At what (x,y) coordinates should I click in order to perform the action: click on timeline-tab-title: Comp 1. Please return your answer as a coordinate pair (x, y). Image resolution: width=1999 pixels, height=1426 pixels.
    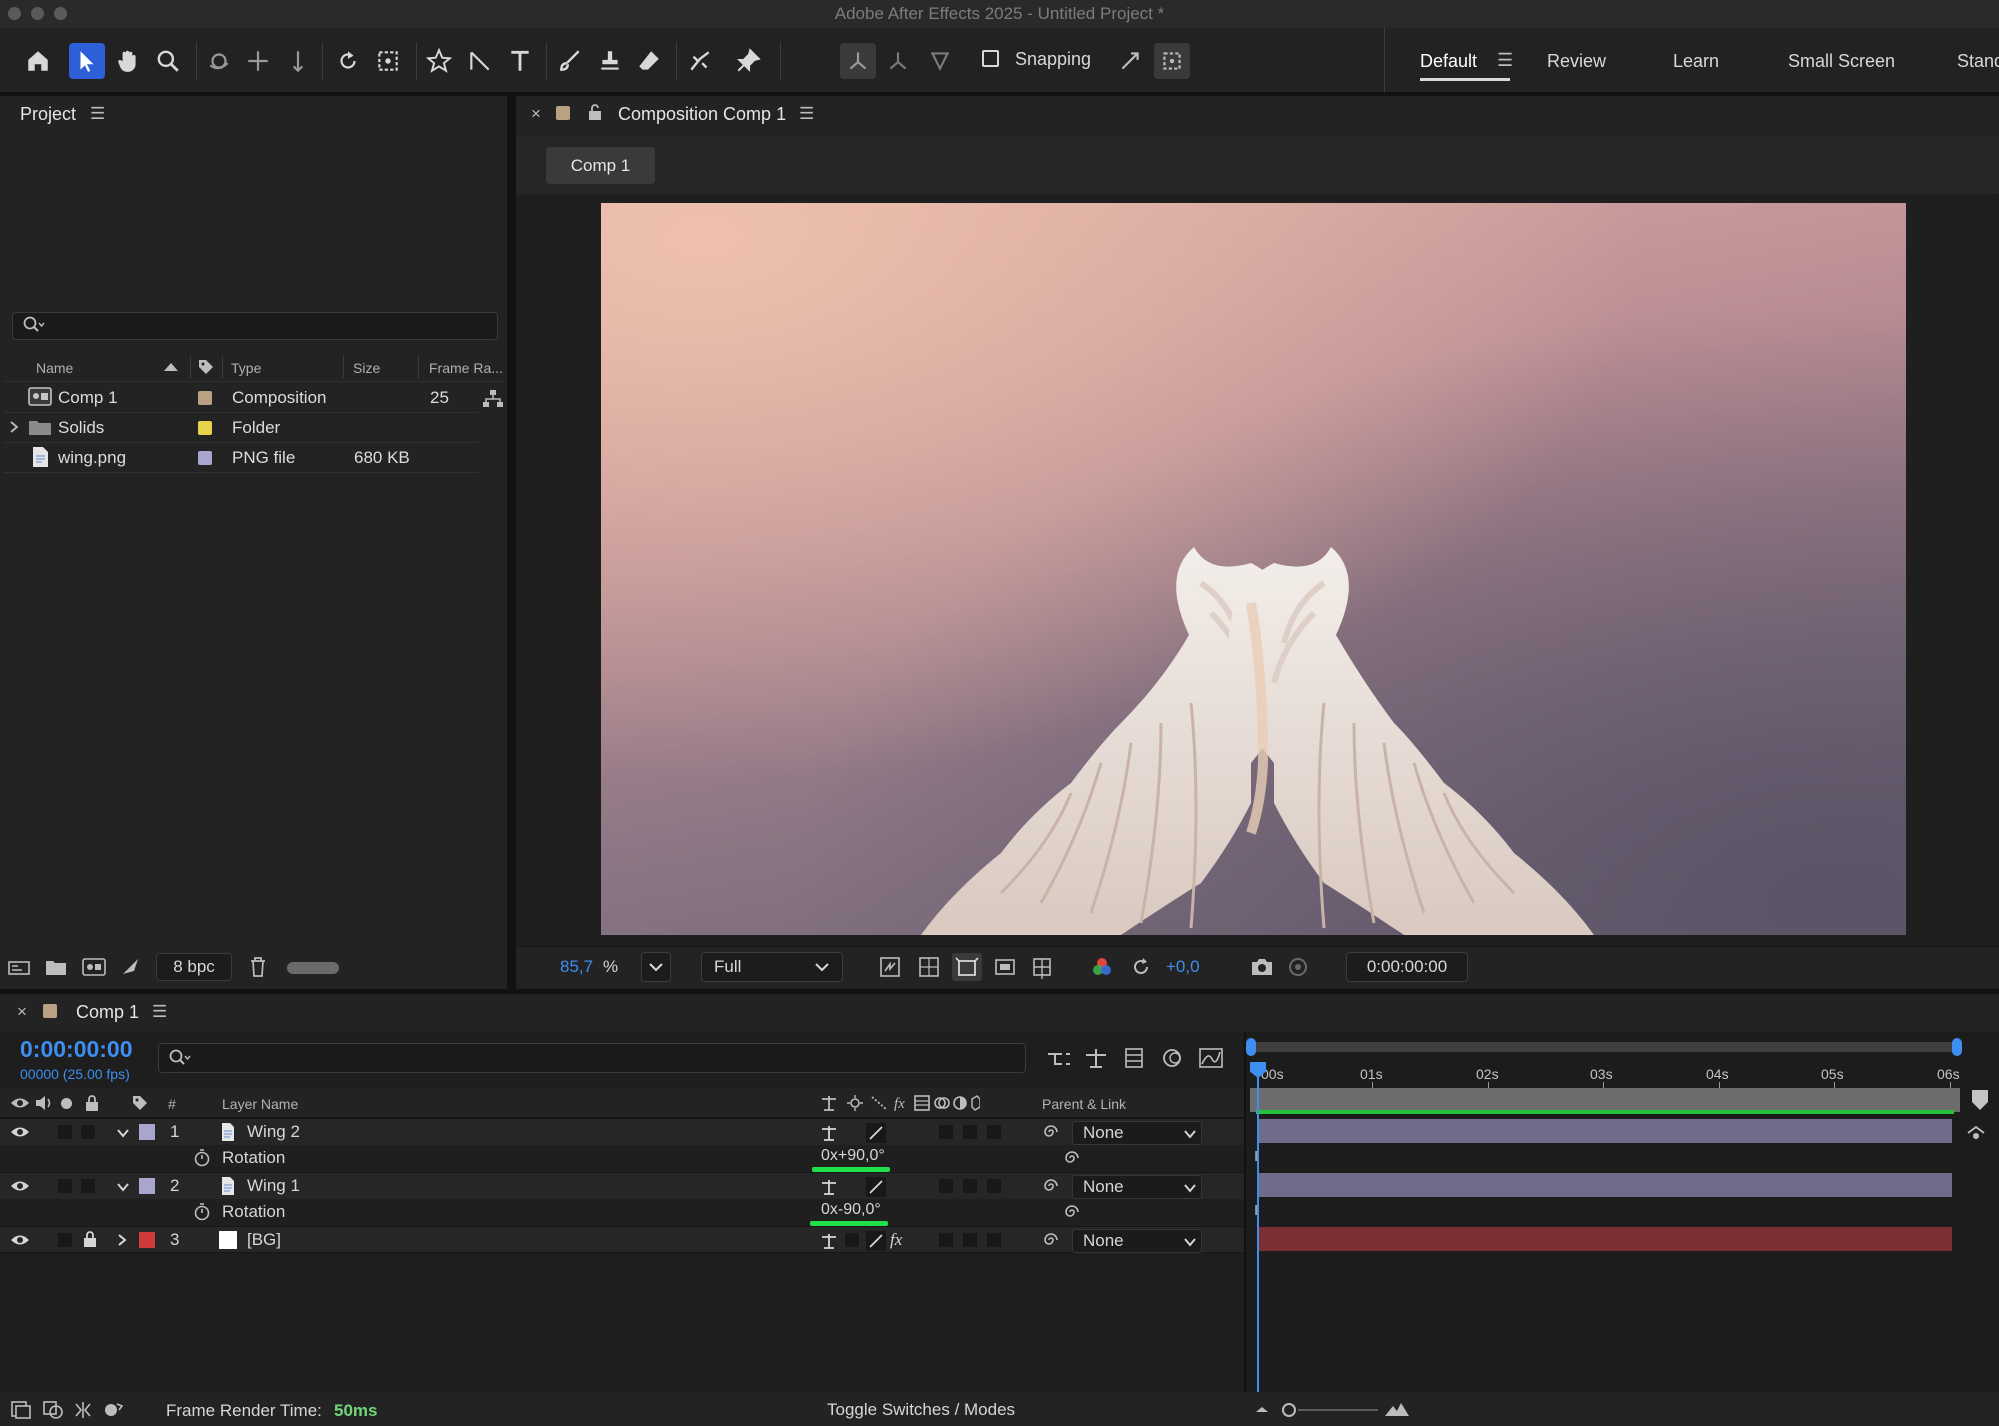
    Looking at the image, I should click on (107, 1012).